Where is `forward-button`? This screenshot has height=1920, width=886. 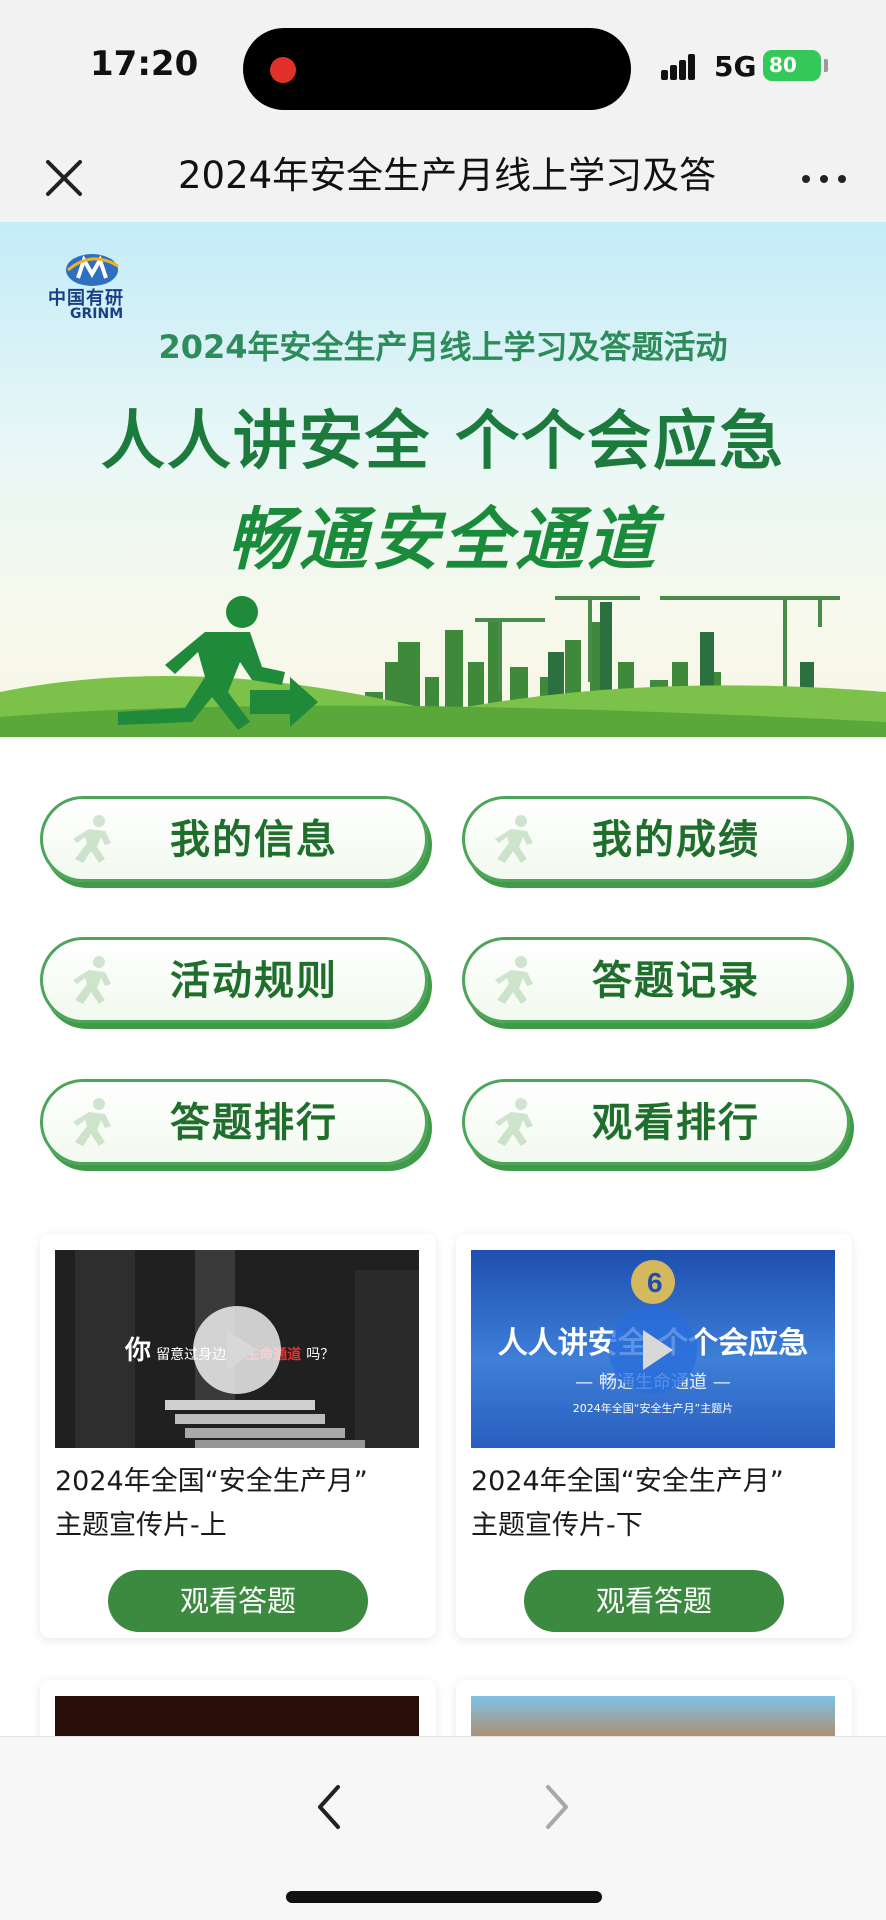 forward-button is located at coordinates (558, 1807).